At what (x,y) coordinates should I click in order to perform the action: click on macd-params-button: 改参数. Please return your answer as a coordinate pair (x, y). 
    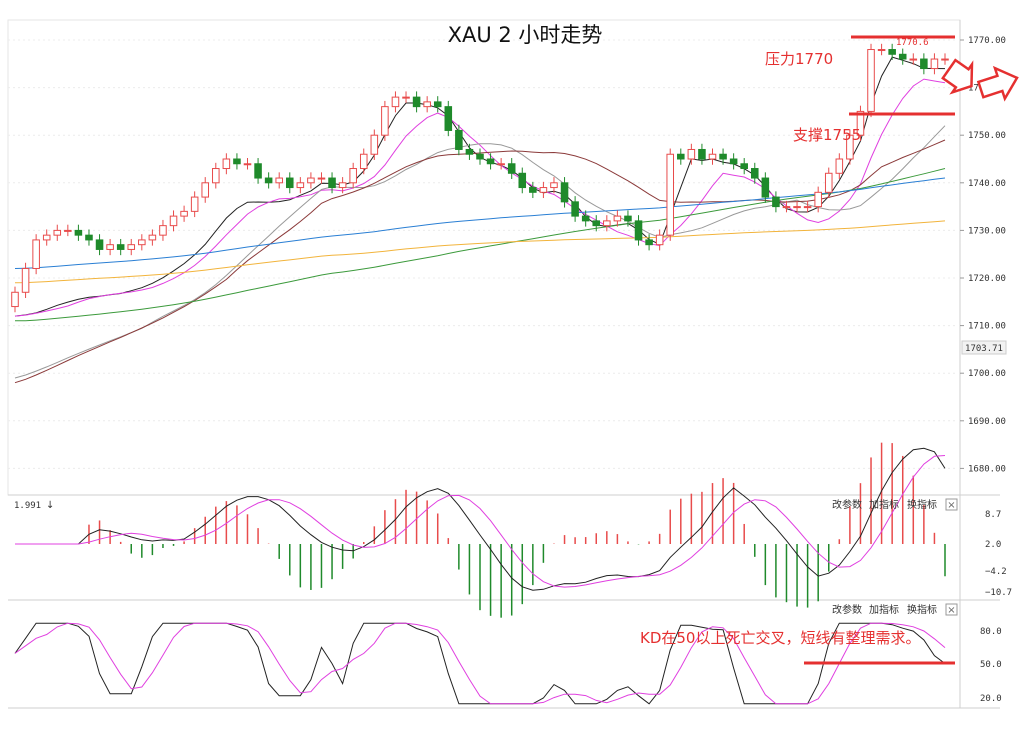
    Looking at the image, I should click on (847, 504).